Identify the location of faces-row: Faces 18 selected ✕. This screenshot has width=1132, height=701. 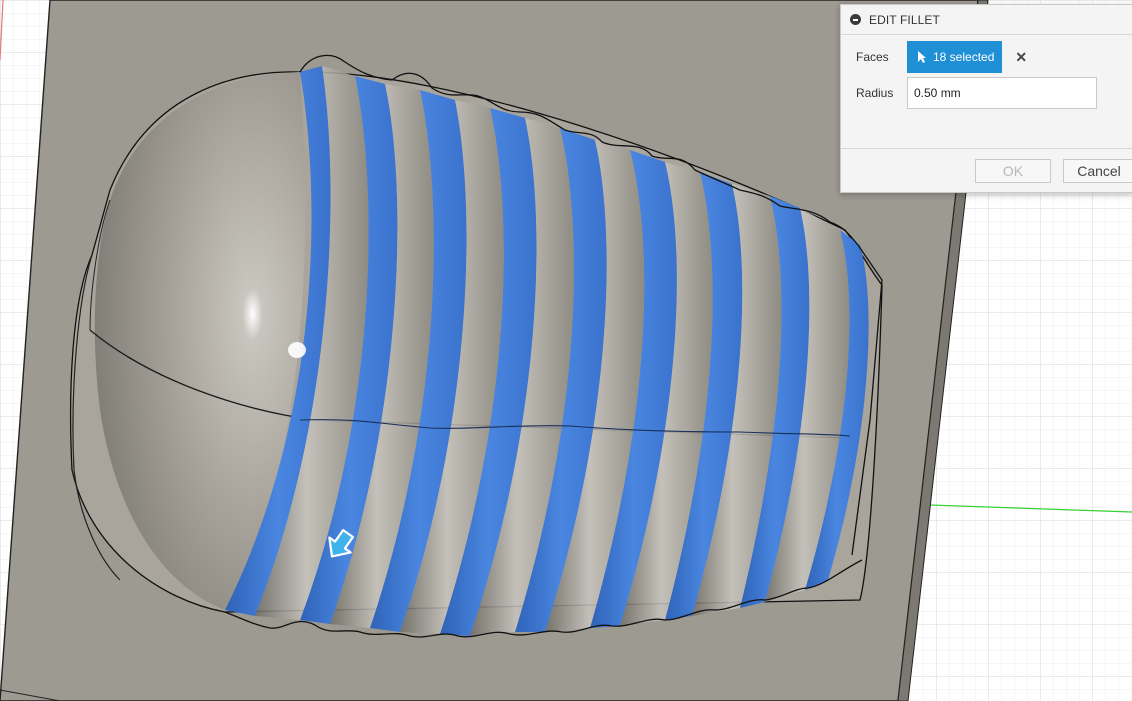
(934, 57).